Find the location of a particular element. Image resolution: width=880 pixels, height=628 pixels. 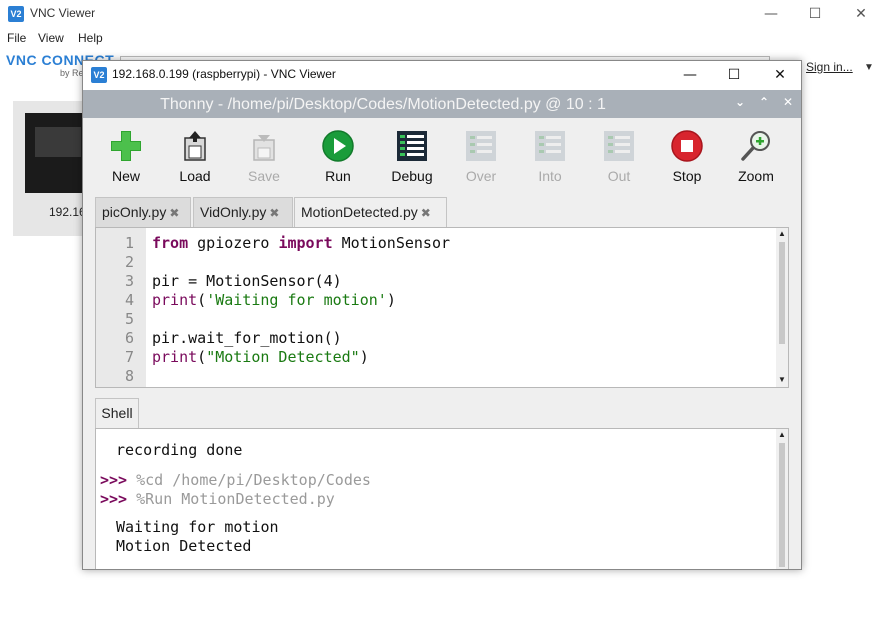

step-out-icon is located at coordinates (619, 146).